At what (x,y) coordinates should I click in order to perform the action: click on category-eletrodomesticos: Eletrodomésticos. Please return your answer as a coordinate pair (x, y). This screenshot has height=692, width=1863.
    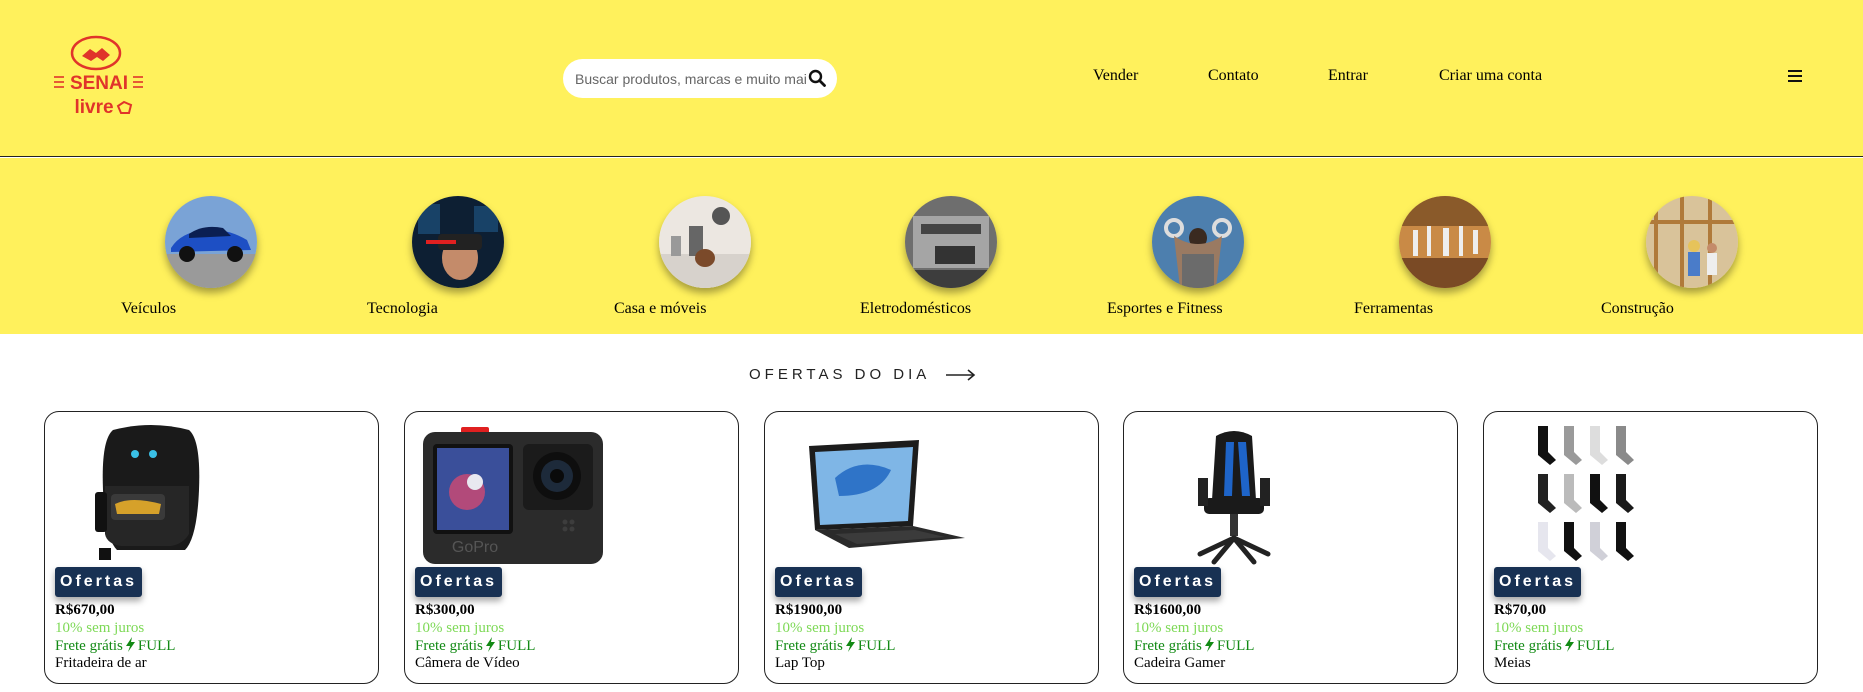
    Looking at the image, I should click on (980, 246).